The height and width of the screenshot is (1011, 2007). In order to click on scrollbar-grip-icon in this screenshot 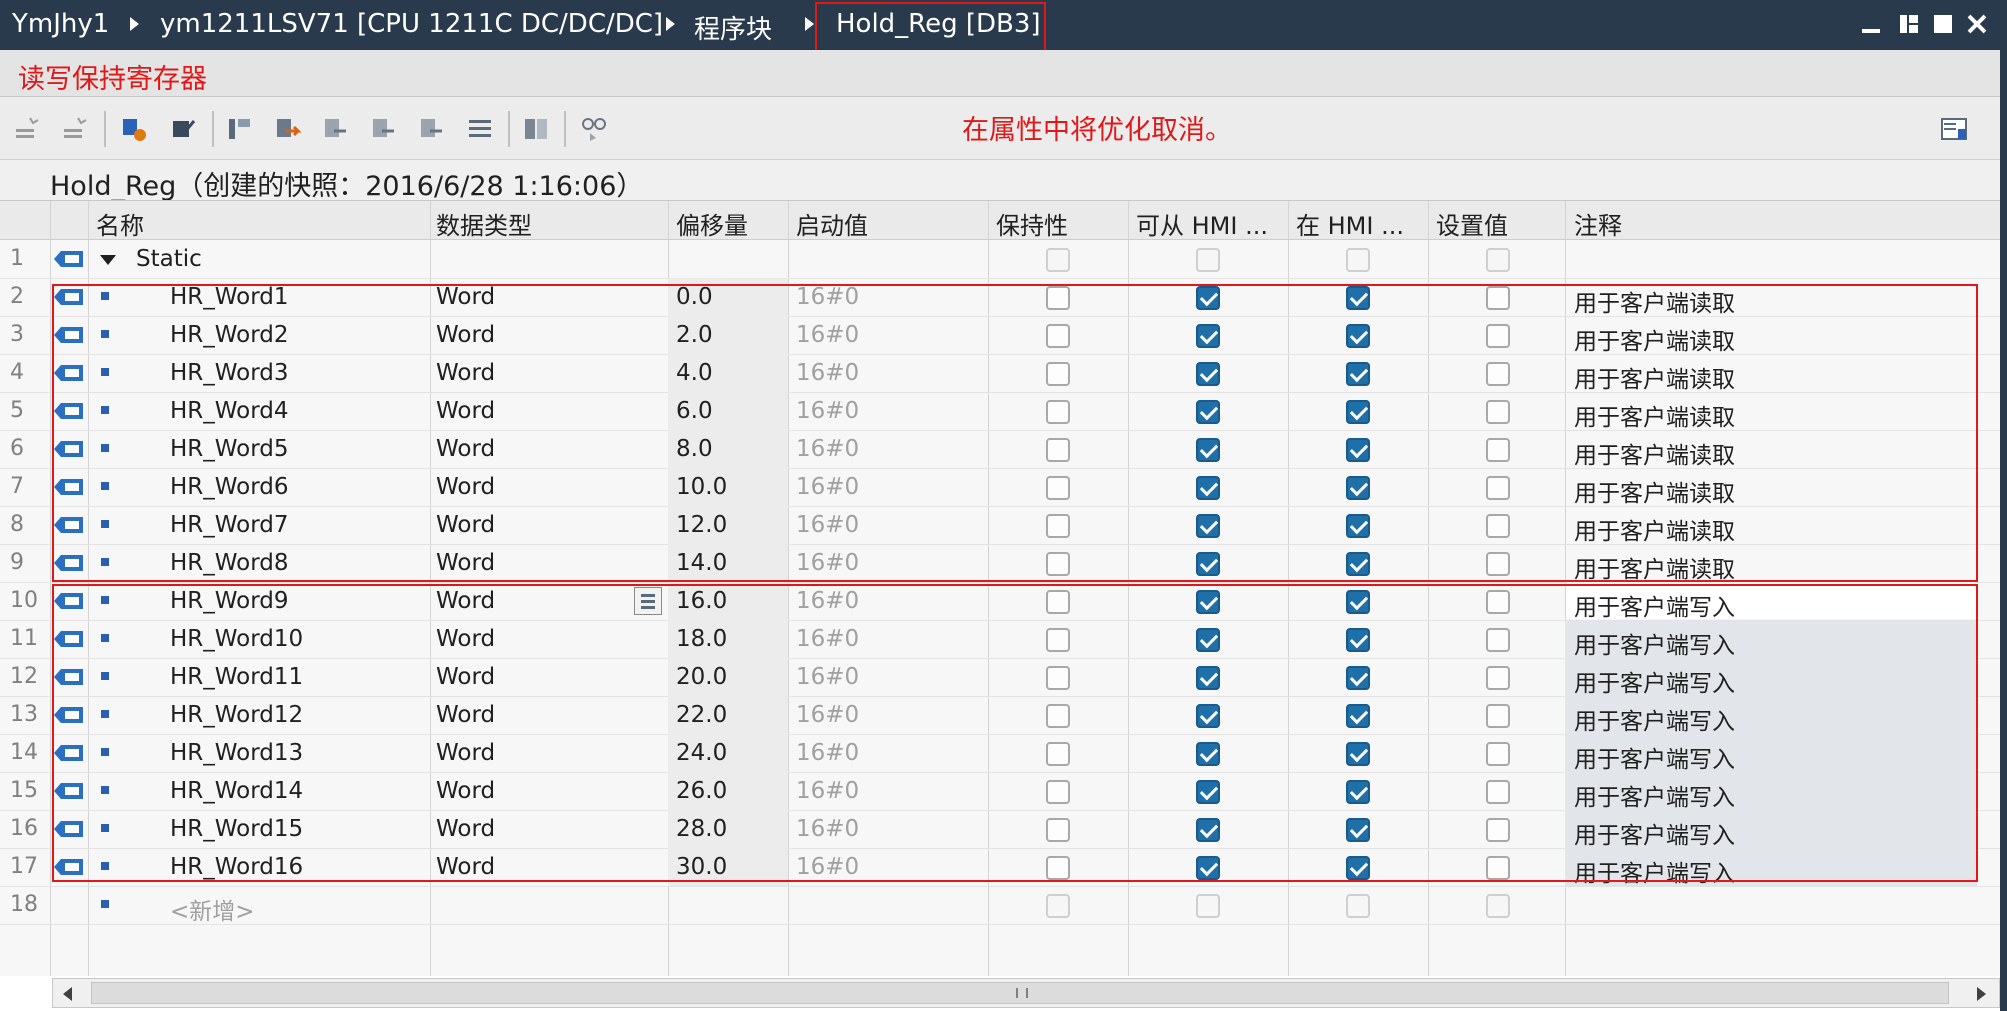, I will do `click(1022, 993)`.